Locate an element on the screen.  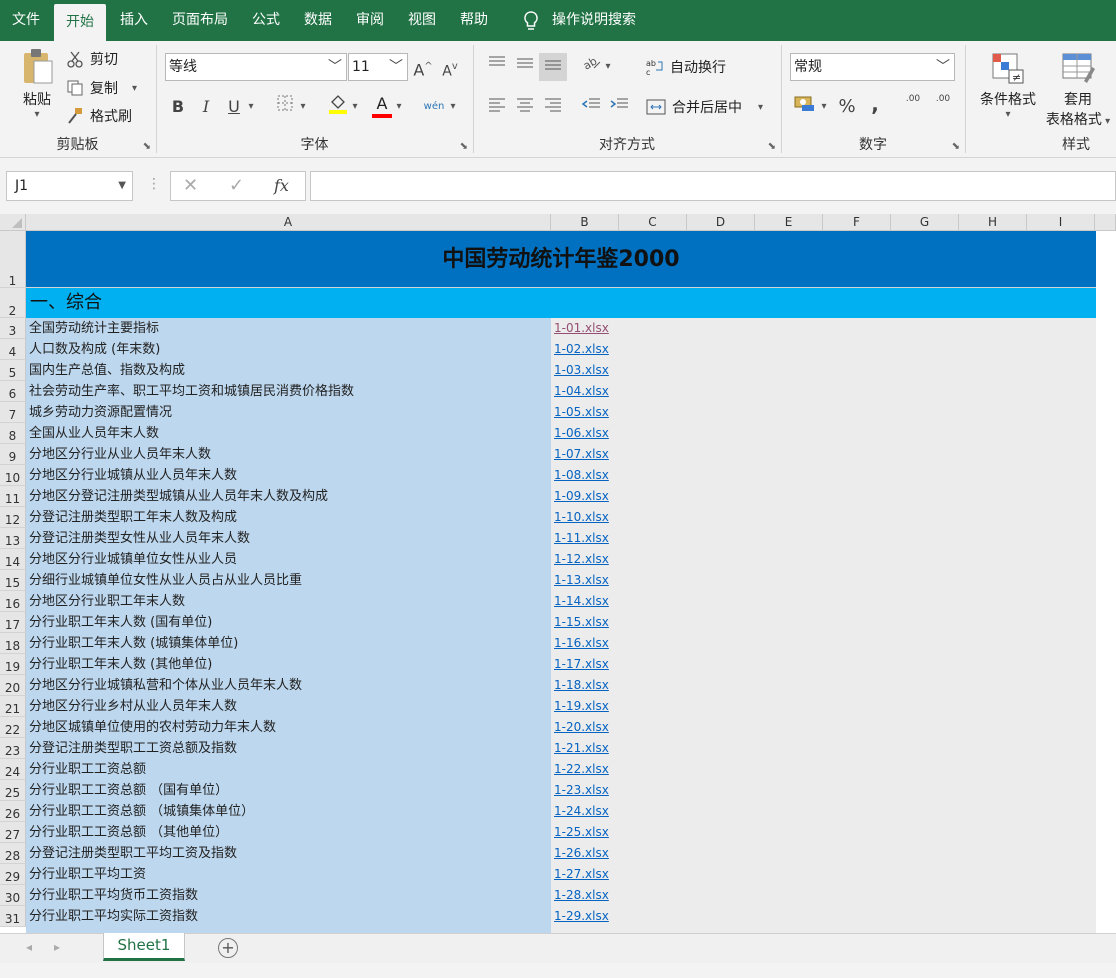
align-center-button is located at coordinates (525, 107).